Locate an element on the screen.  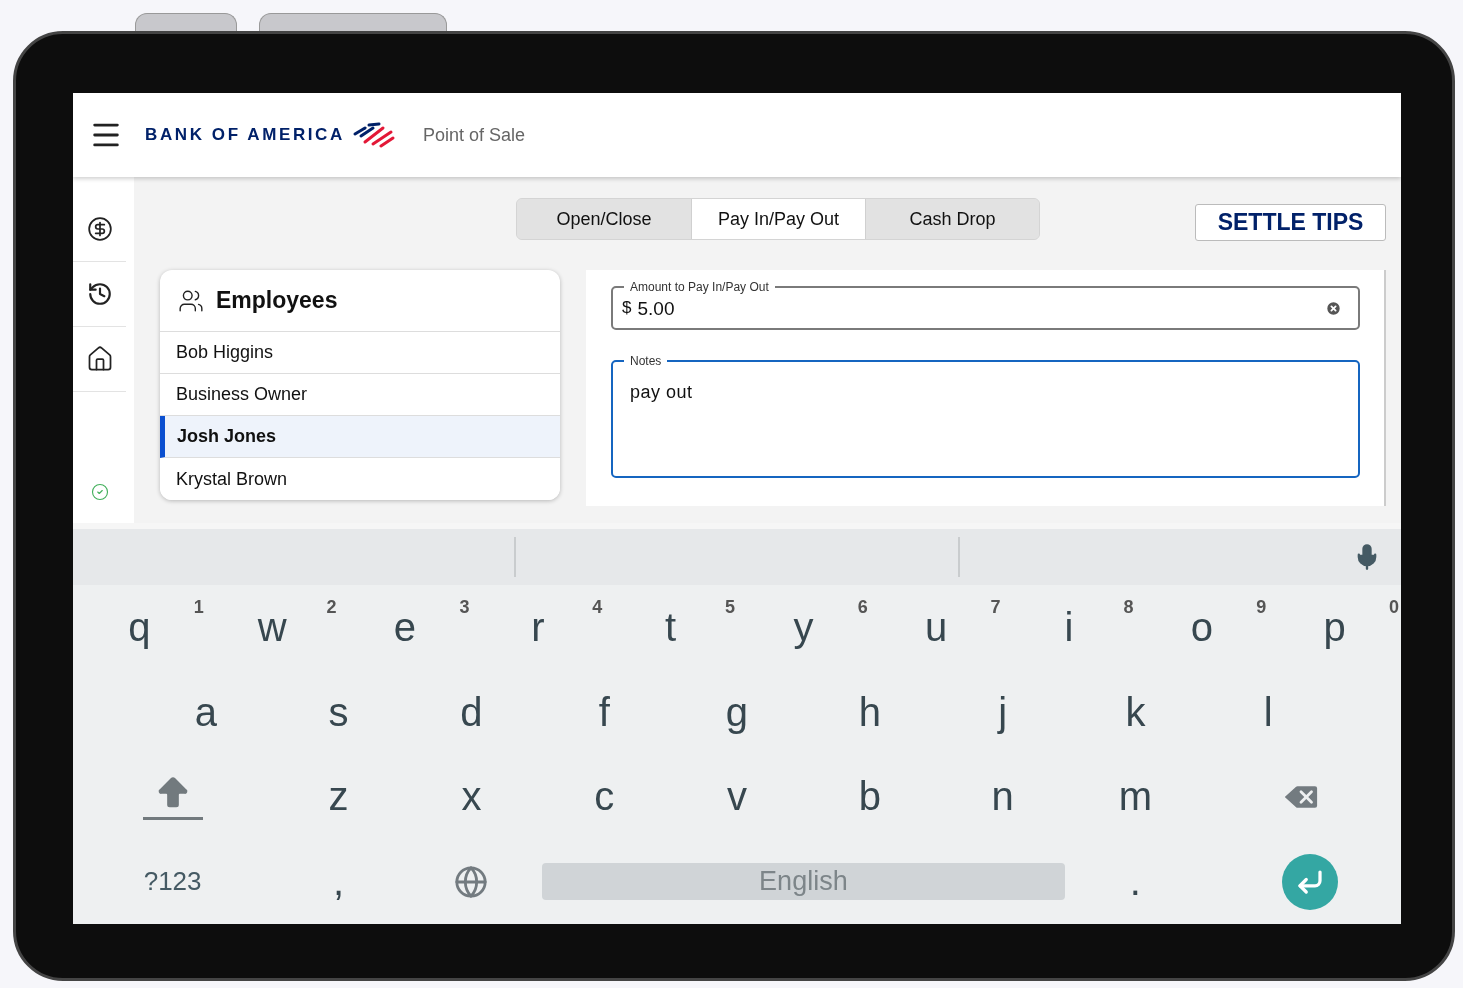
keyboard-key: u 7 is located at coordinates (936, 627).